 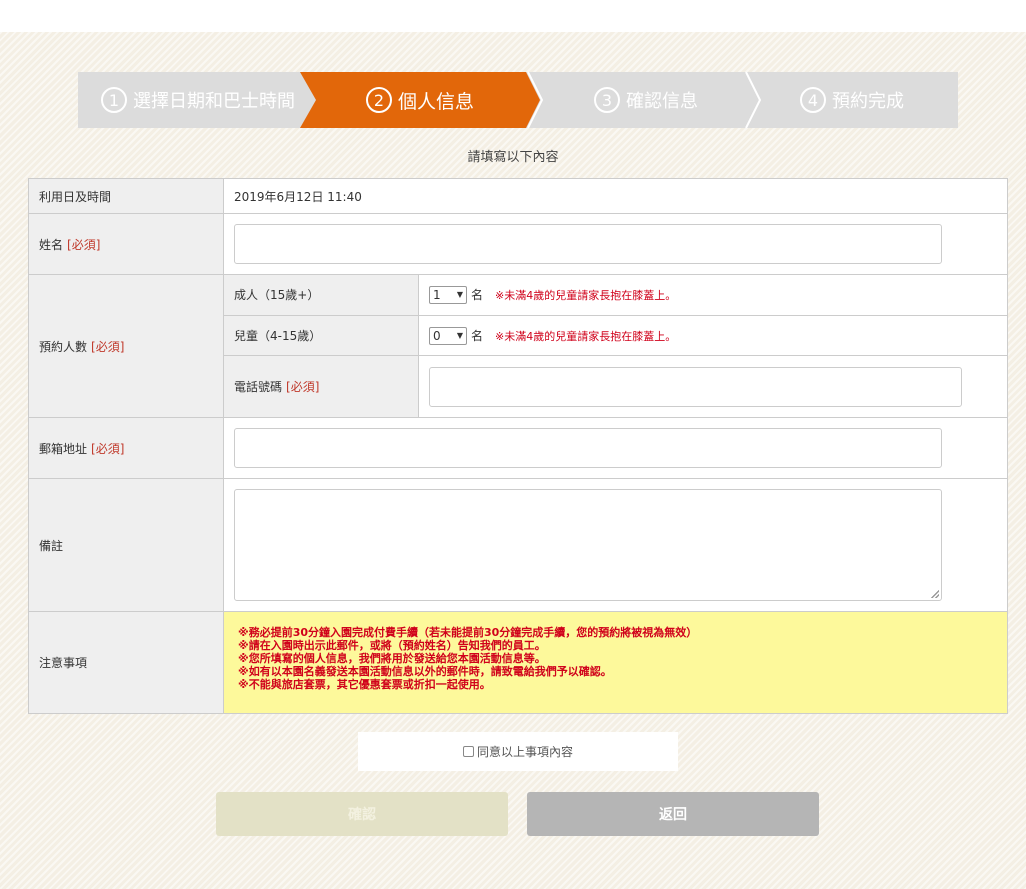 I want to click on email-label: 郵箱地址 [必須], so click(x=126, y=448).